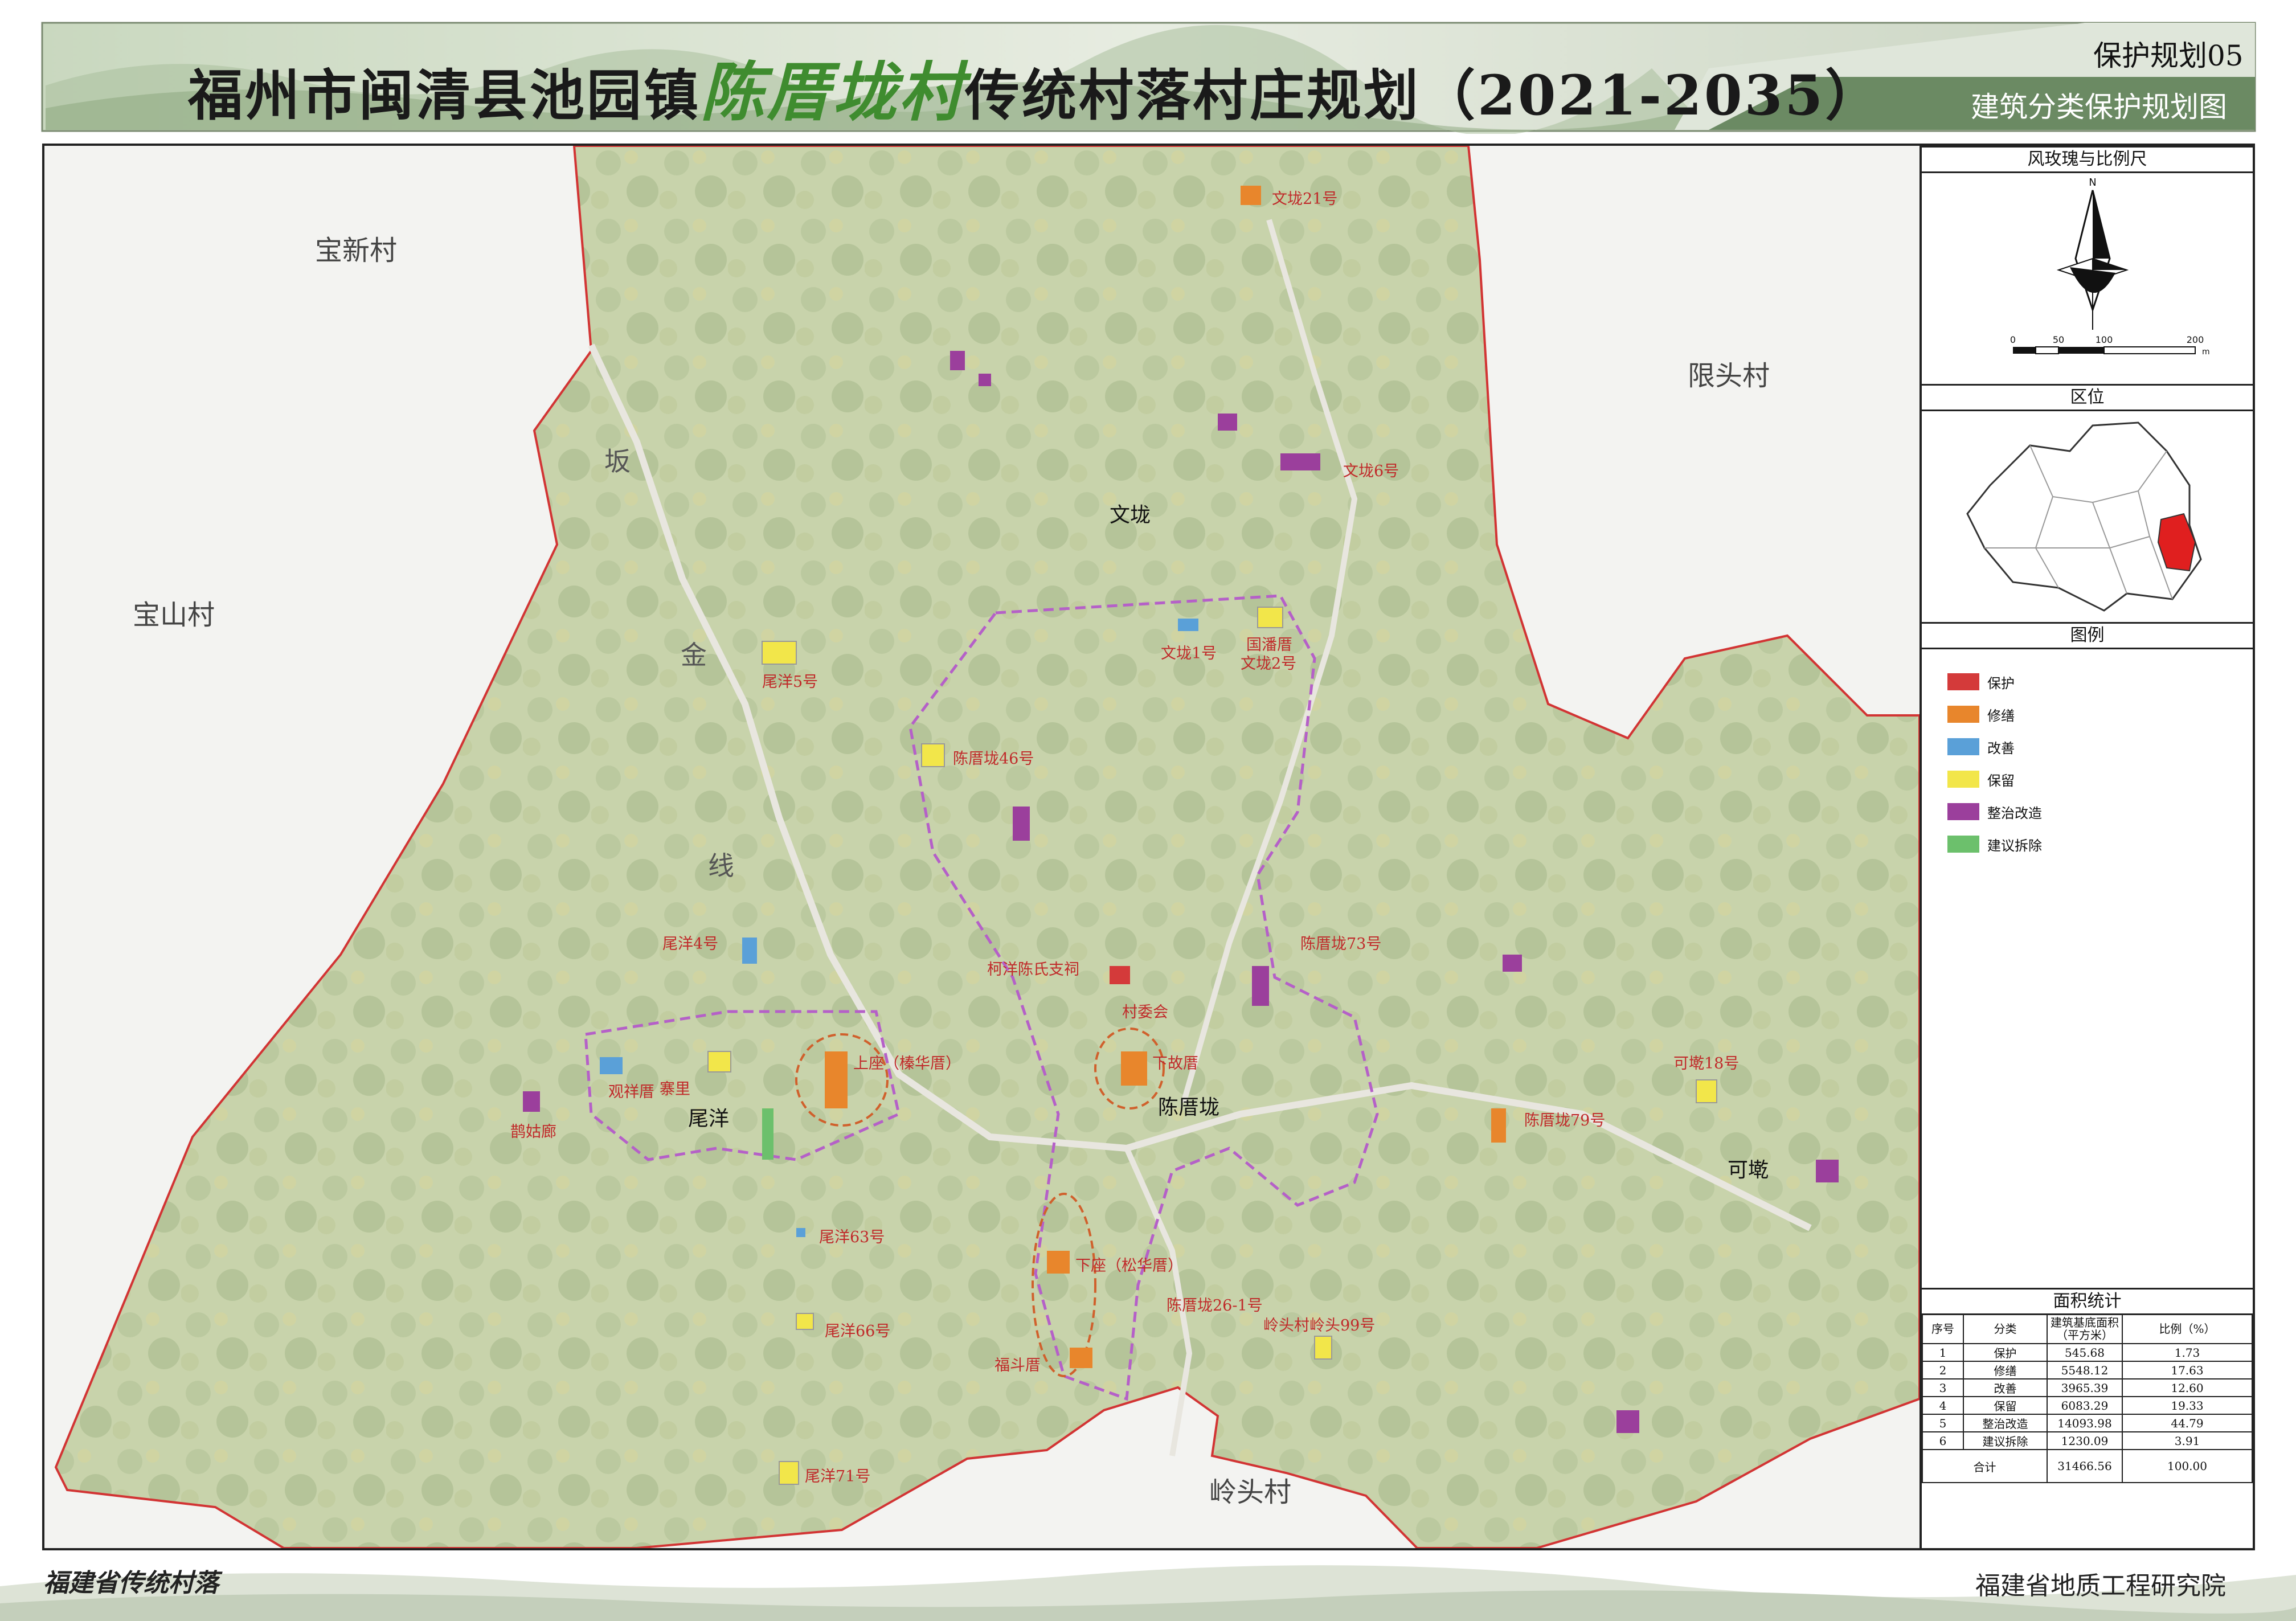 The height and width of the screenshot is (1621, 2296). I want to click on table-cell: 保留, so click(2005, 1405).